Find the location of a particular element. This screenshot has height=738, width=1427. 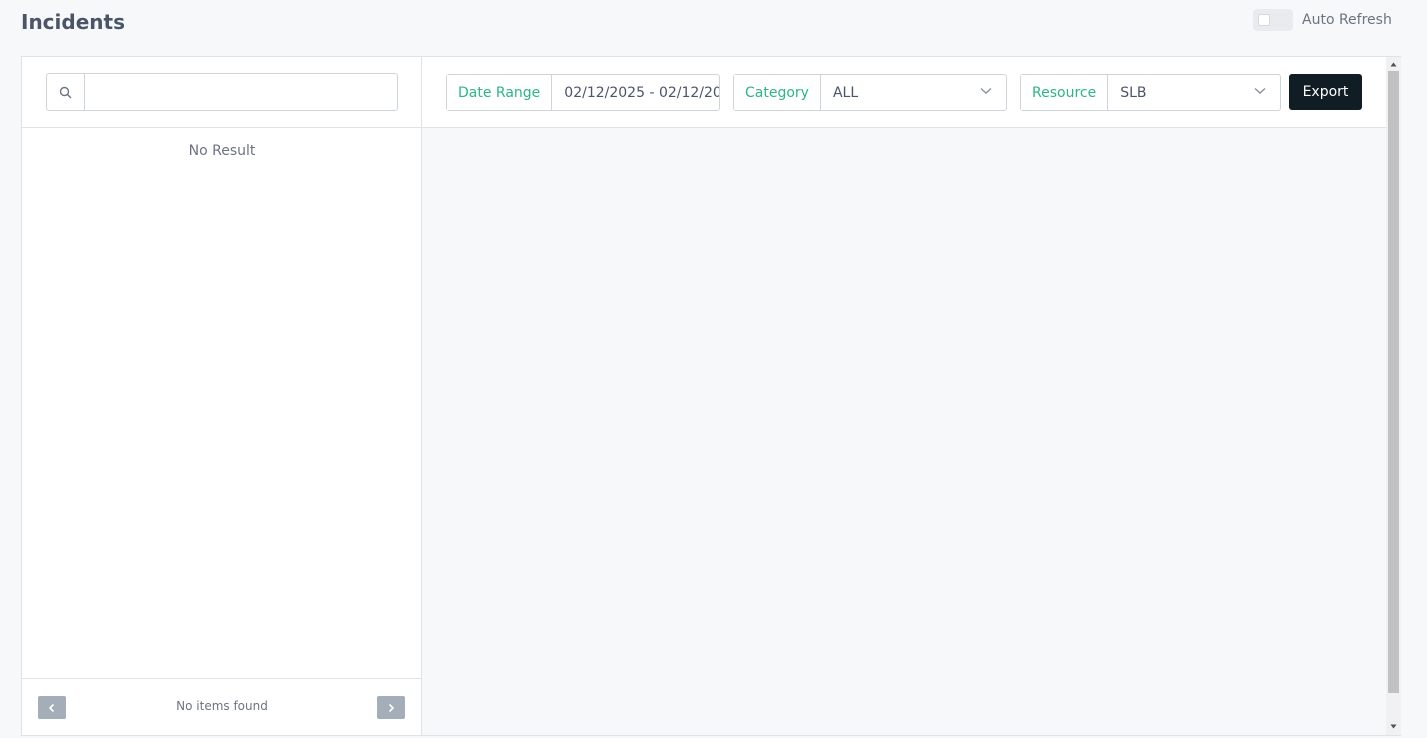

next-page-button is located at coordinates (391, 707).